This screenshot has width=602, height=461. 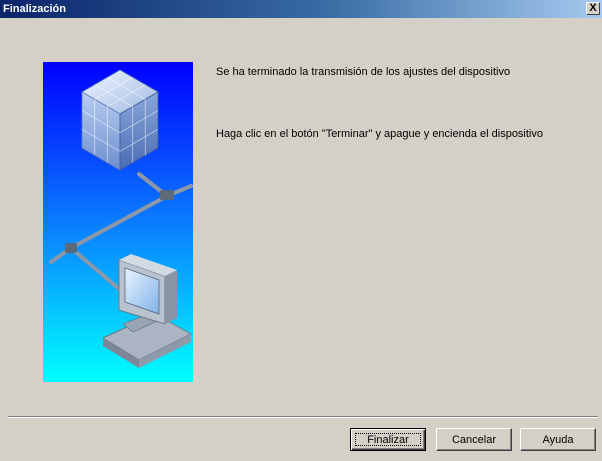 What do you see at coordinates (303, 417) in the screenshot?
I see `button-separator` at bounding box center [303, 417].